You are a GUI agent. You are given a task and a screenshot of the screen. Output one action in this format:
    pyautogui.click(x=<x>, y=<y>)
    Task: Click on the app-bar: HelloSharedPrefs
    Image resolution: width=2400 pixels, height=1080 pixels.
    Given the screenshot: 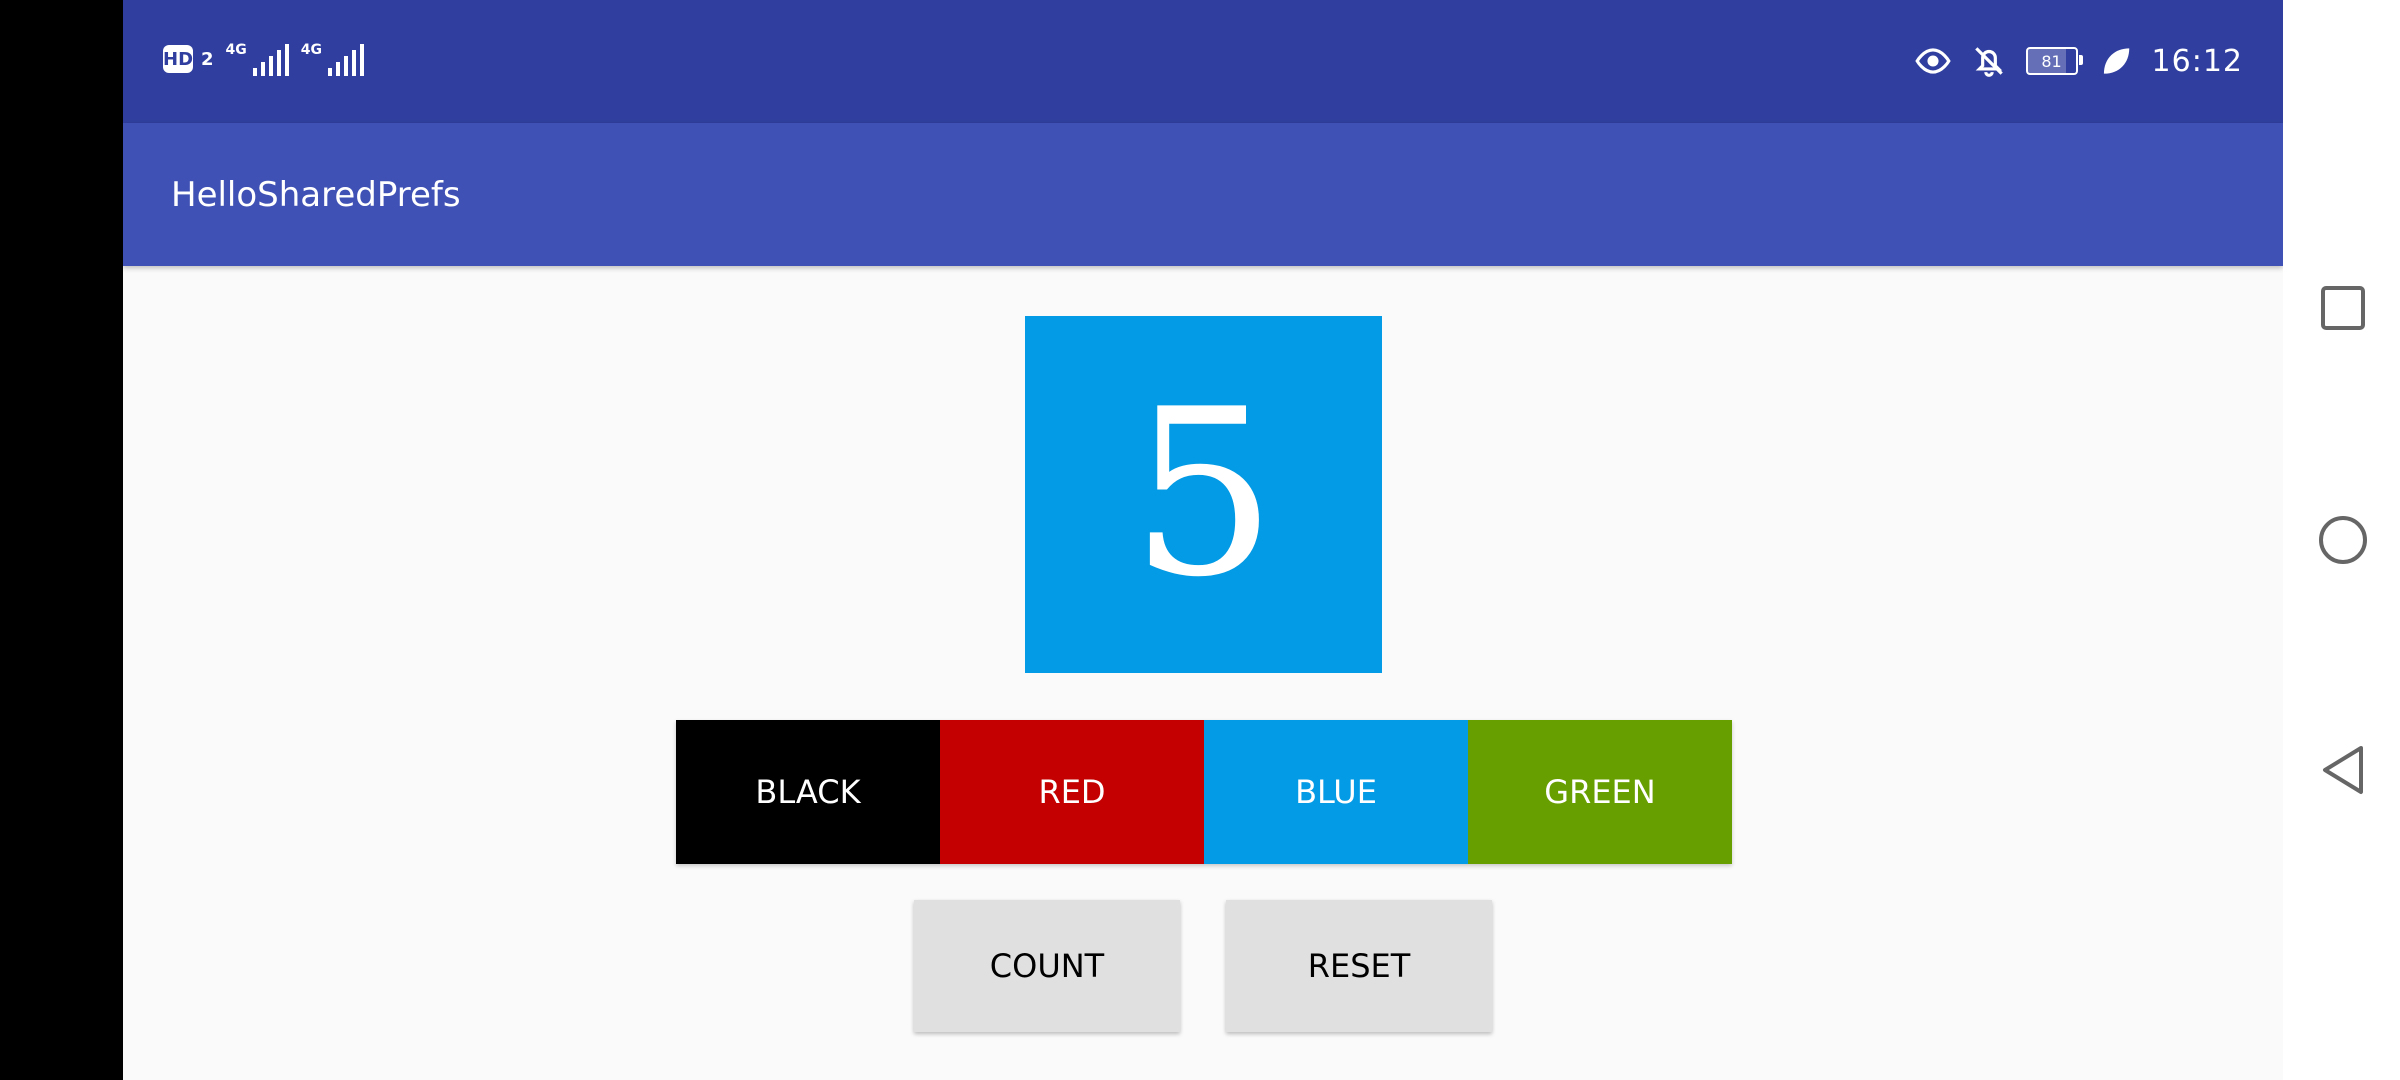 What is the action you would take?
    pyautogui.click(x=1203, y=194)
    